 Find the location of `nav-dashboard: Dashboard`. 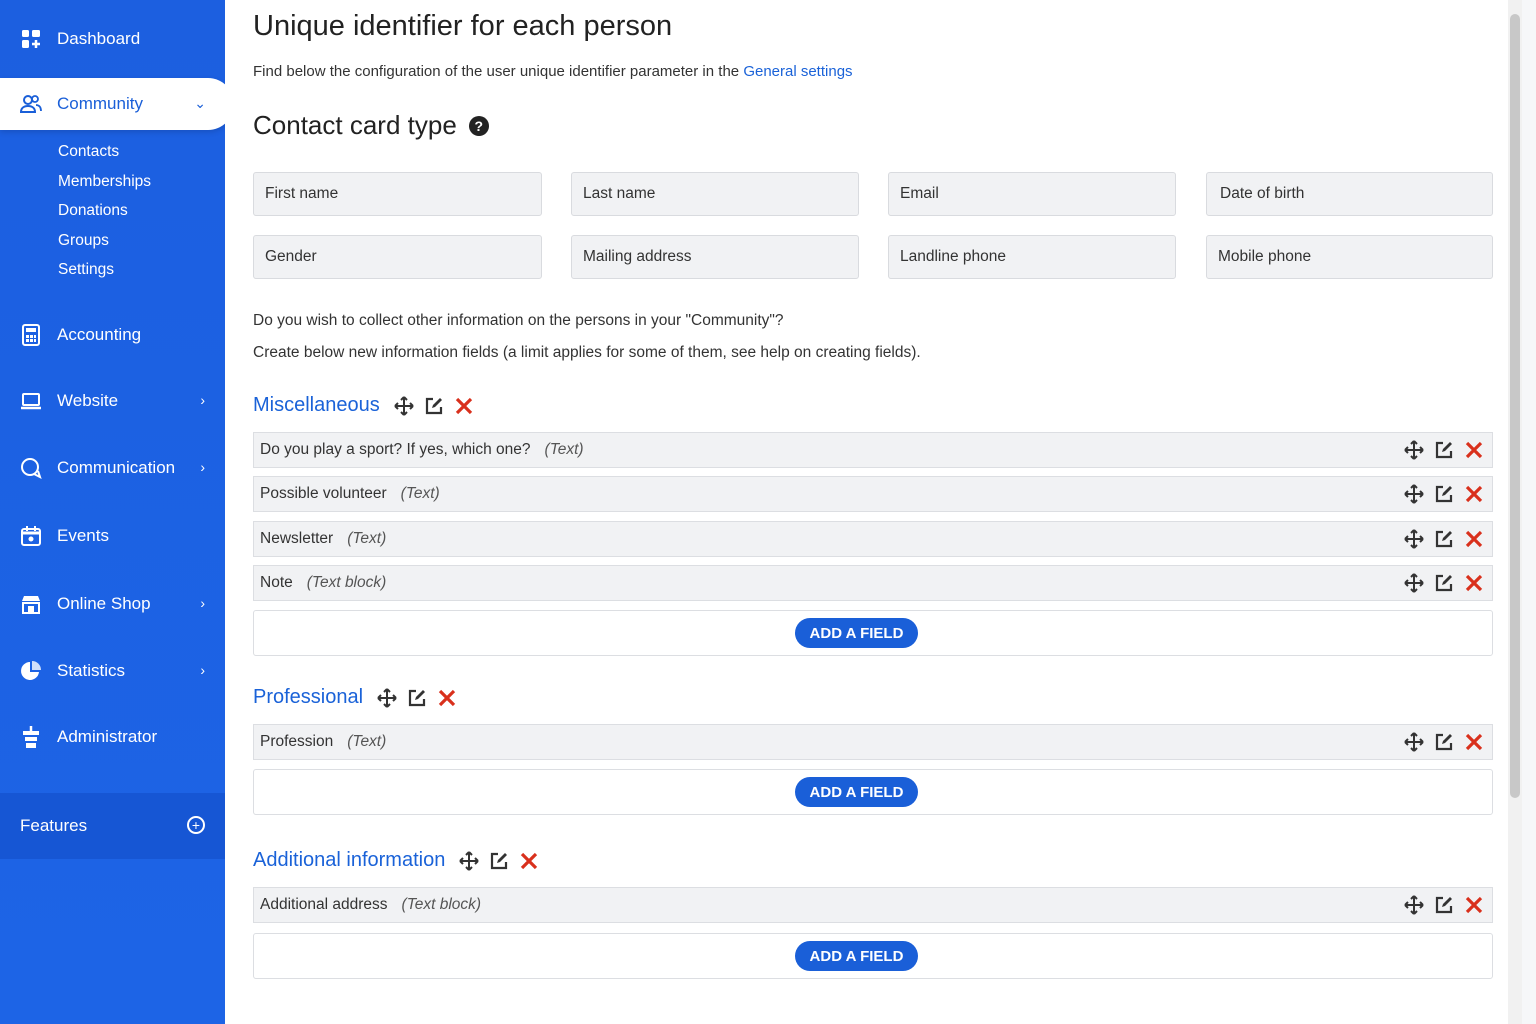

nav-dashboard: Dashboard is located at coordinates (112, 39).